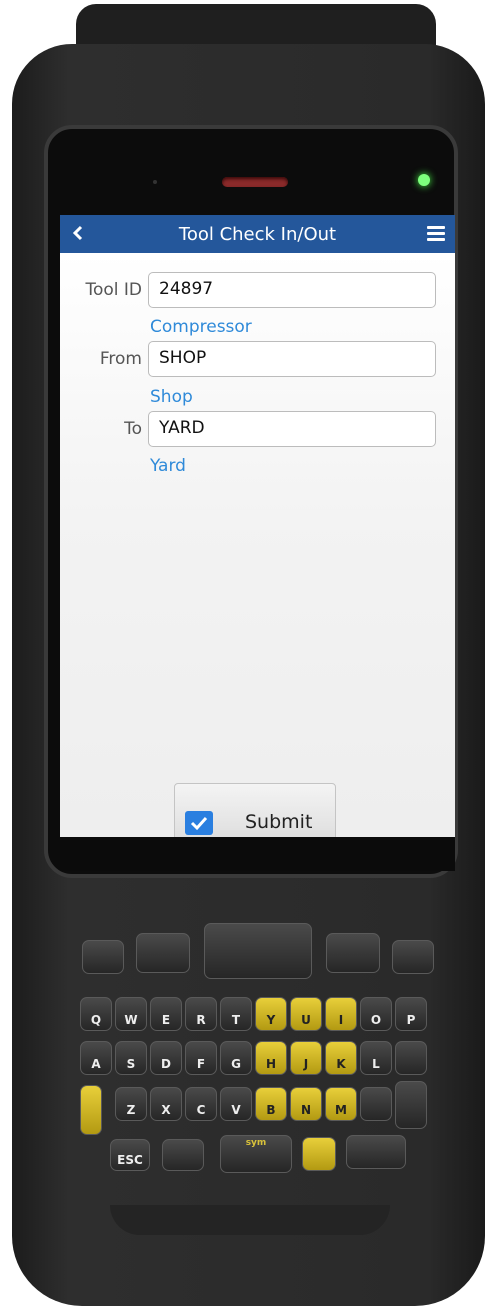 The image size is (497, 1310). Describe the element at coordinates (130, 1155) in the screenshot. I see `key-esc: ESC` at that location.